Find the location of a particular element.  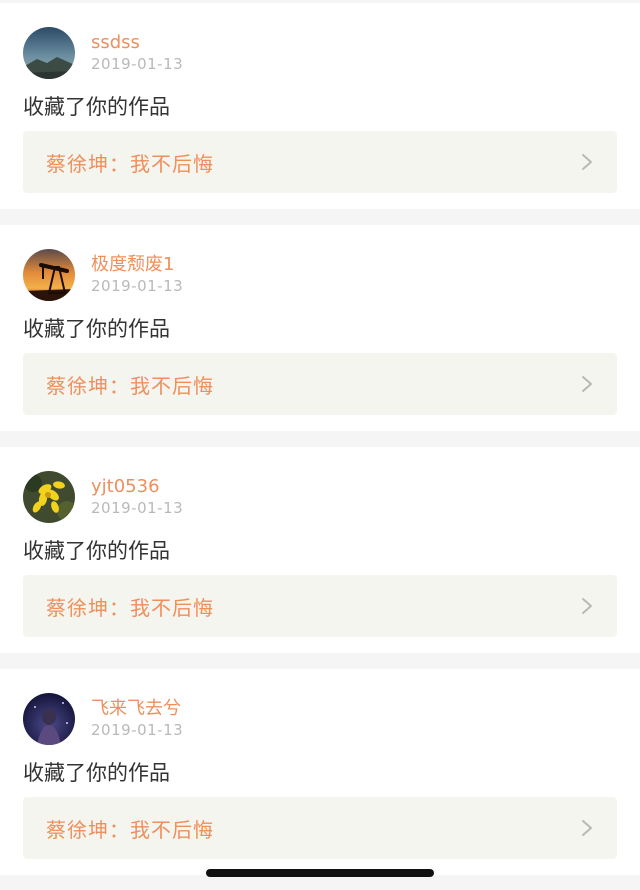

user-meta: 飞来飞去兮 2019-01-13 is located at coordinates (137, 719).